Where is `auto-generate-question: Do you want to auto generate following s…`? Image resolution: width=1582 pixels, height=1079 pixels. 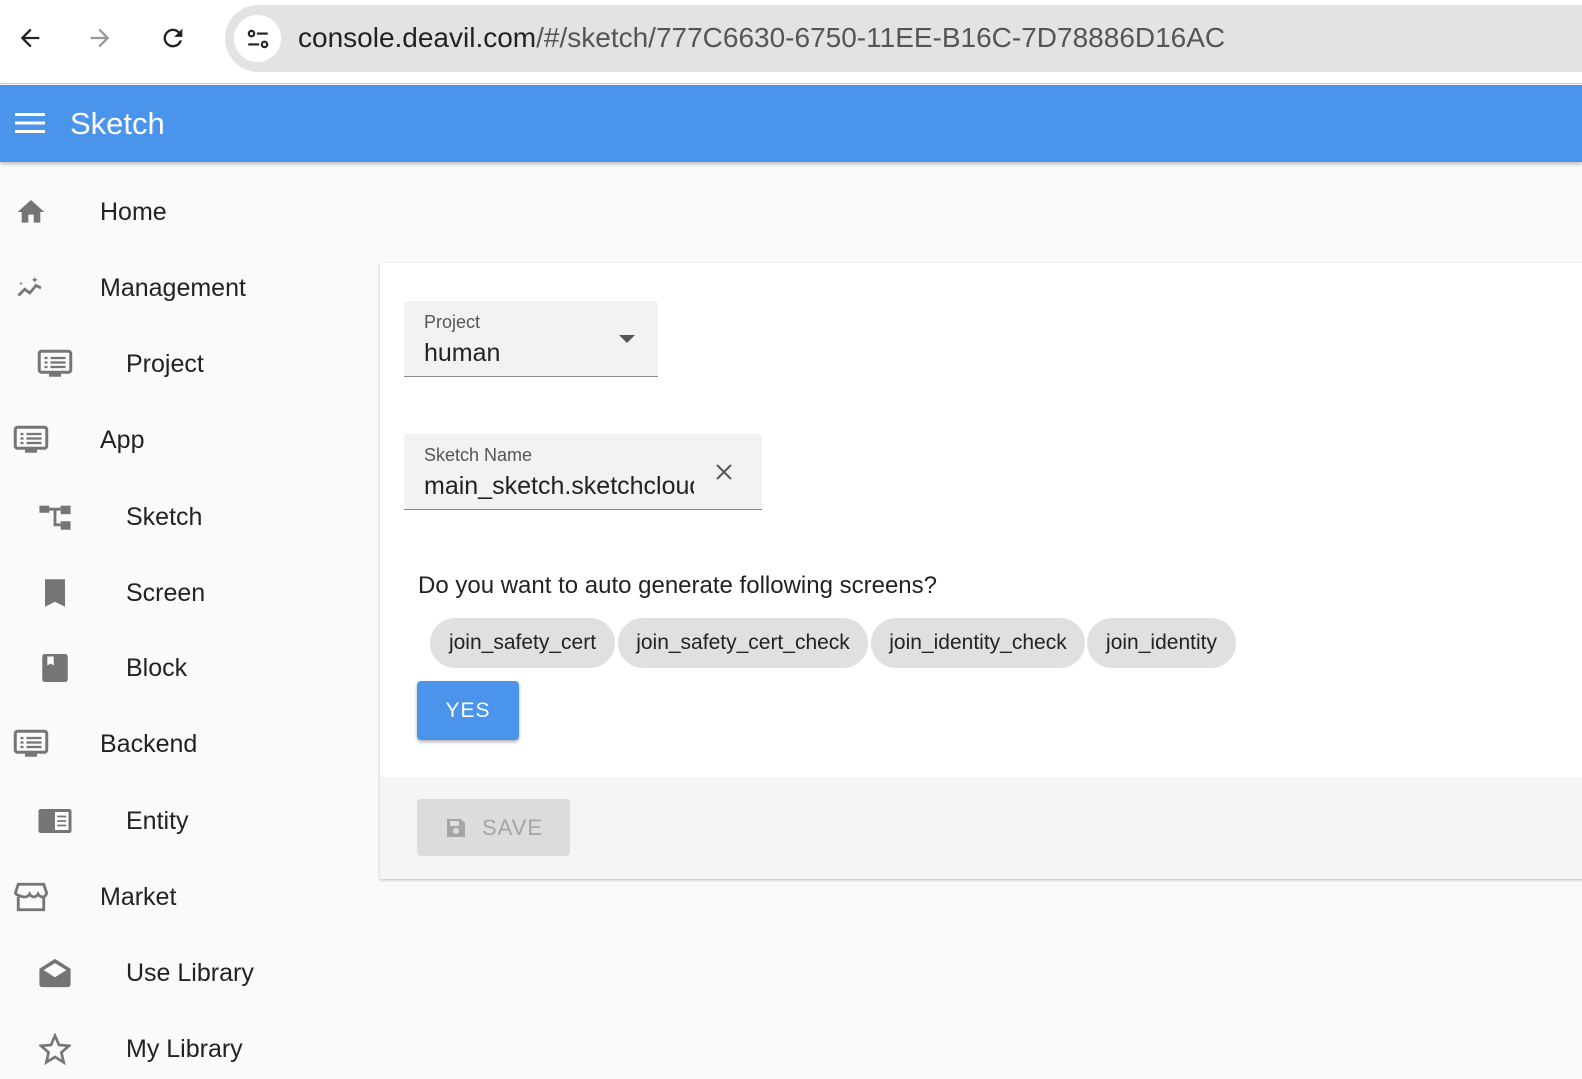
auto-generate-question: Do you want to auto generate following s… is located at coordinates (677, 585).